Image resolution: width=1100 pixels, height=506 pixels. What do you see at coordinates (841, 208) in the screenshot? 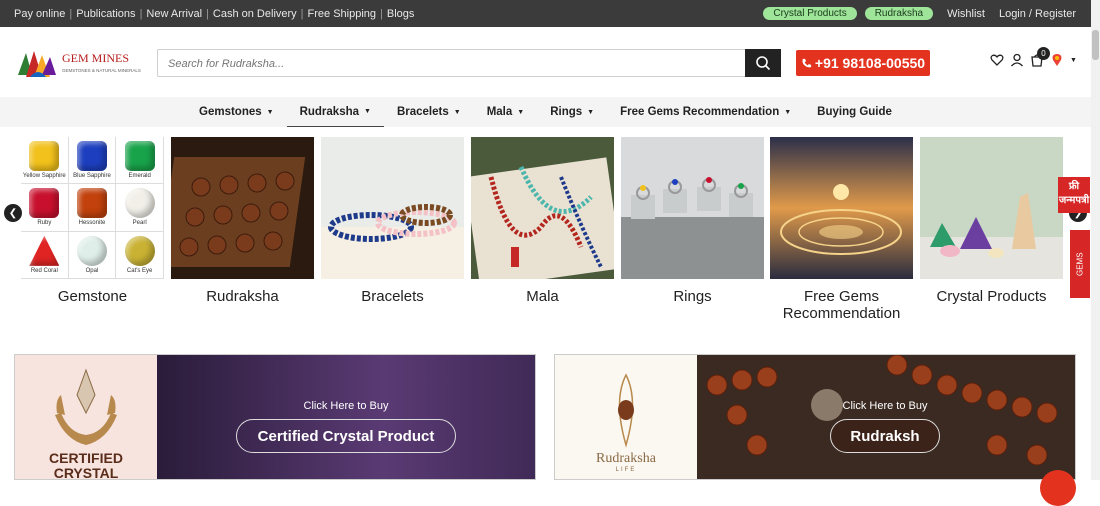
I see `free-gems-image` at bounding box center [841, 208].